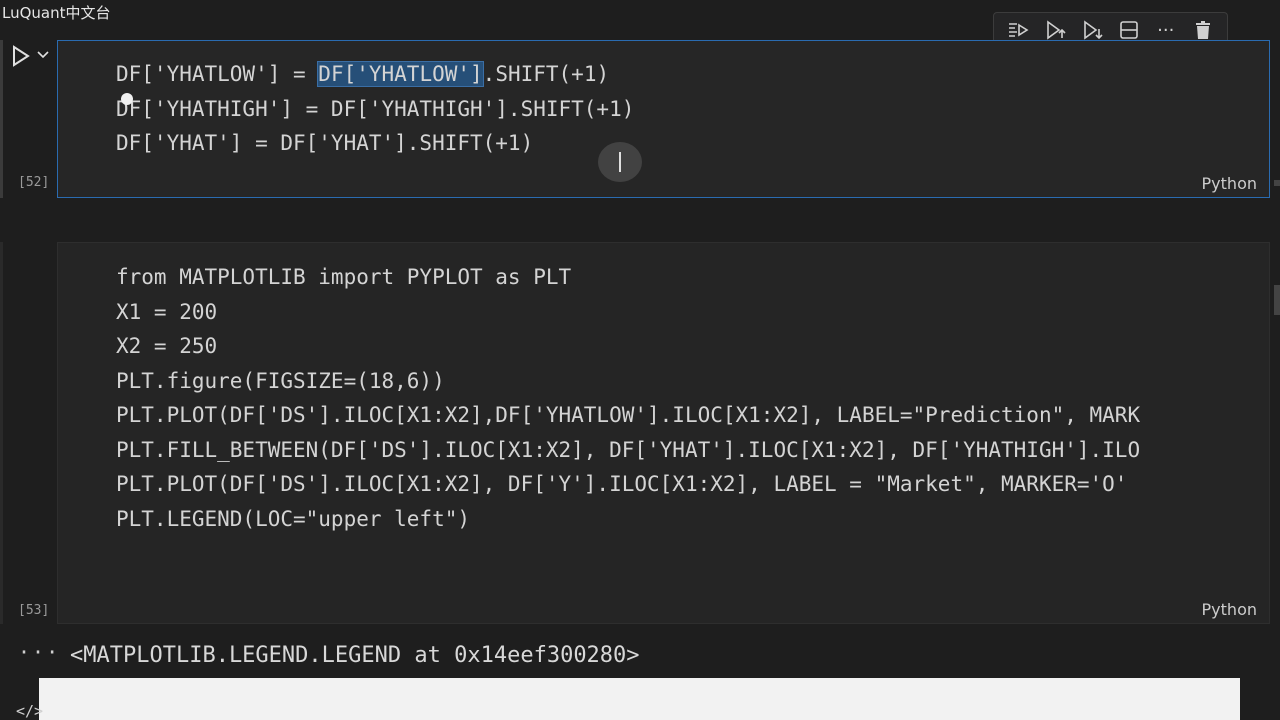 The image size is (1280, 720). I want to click on cell-indicator, so click(1, 433).